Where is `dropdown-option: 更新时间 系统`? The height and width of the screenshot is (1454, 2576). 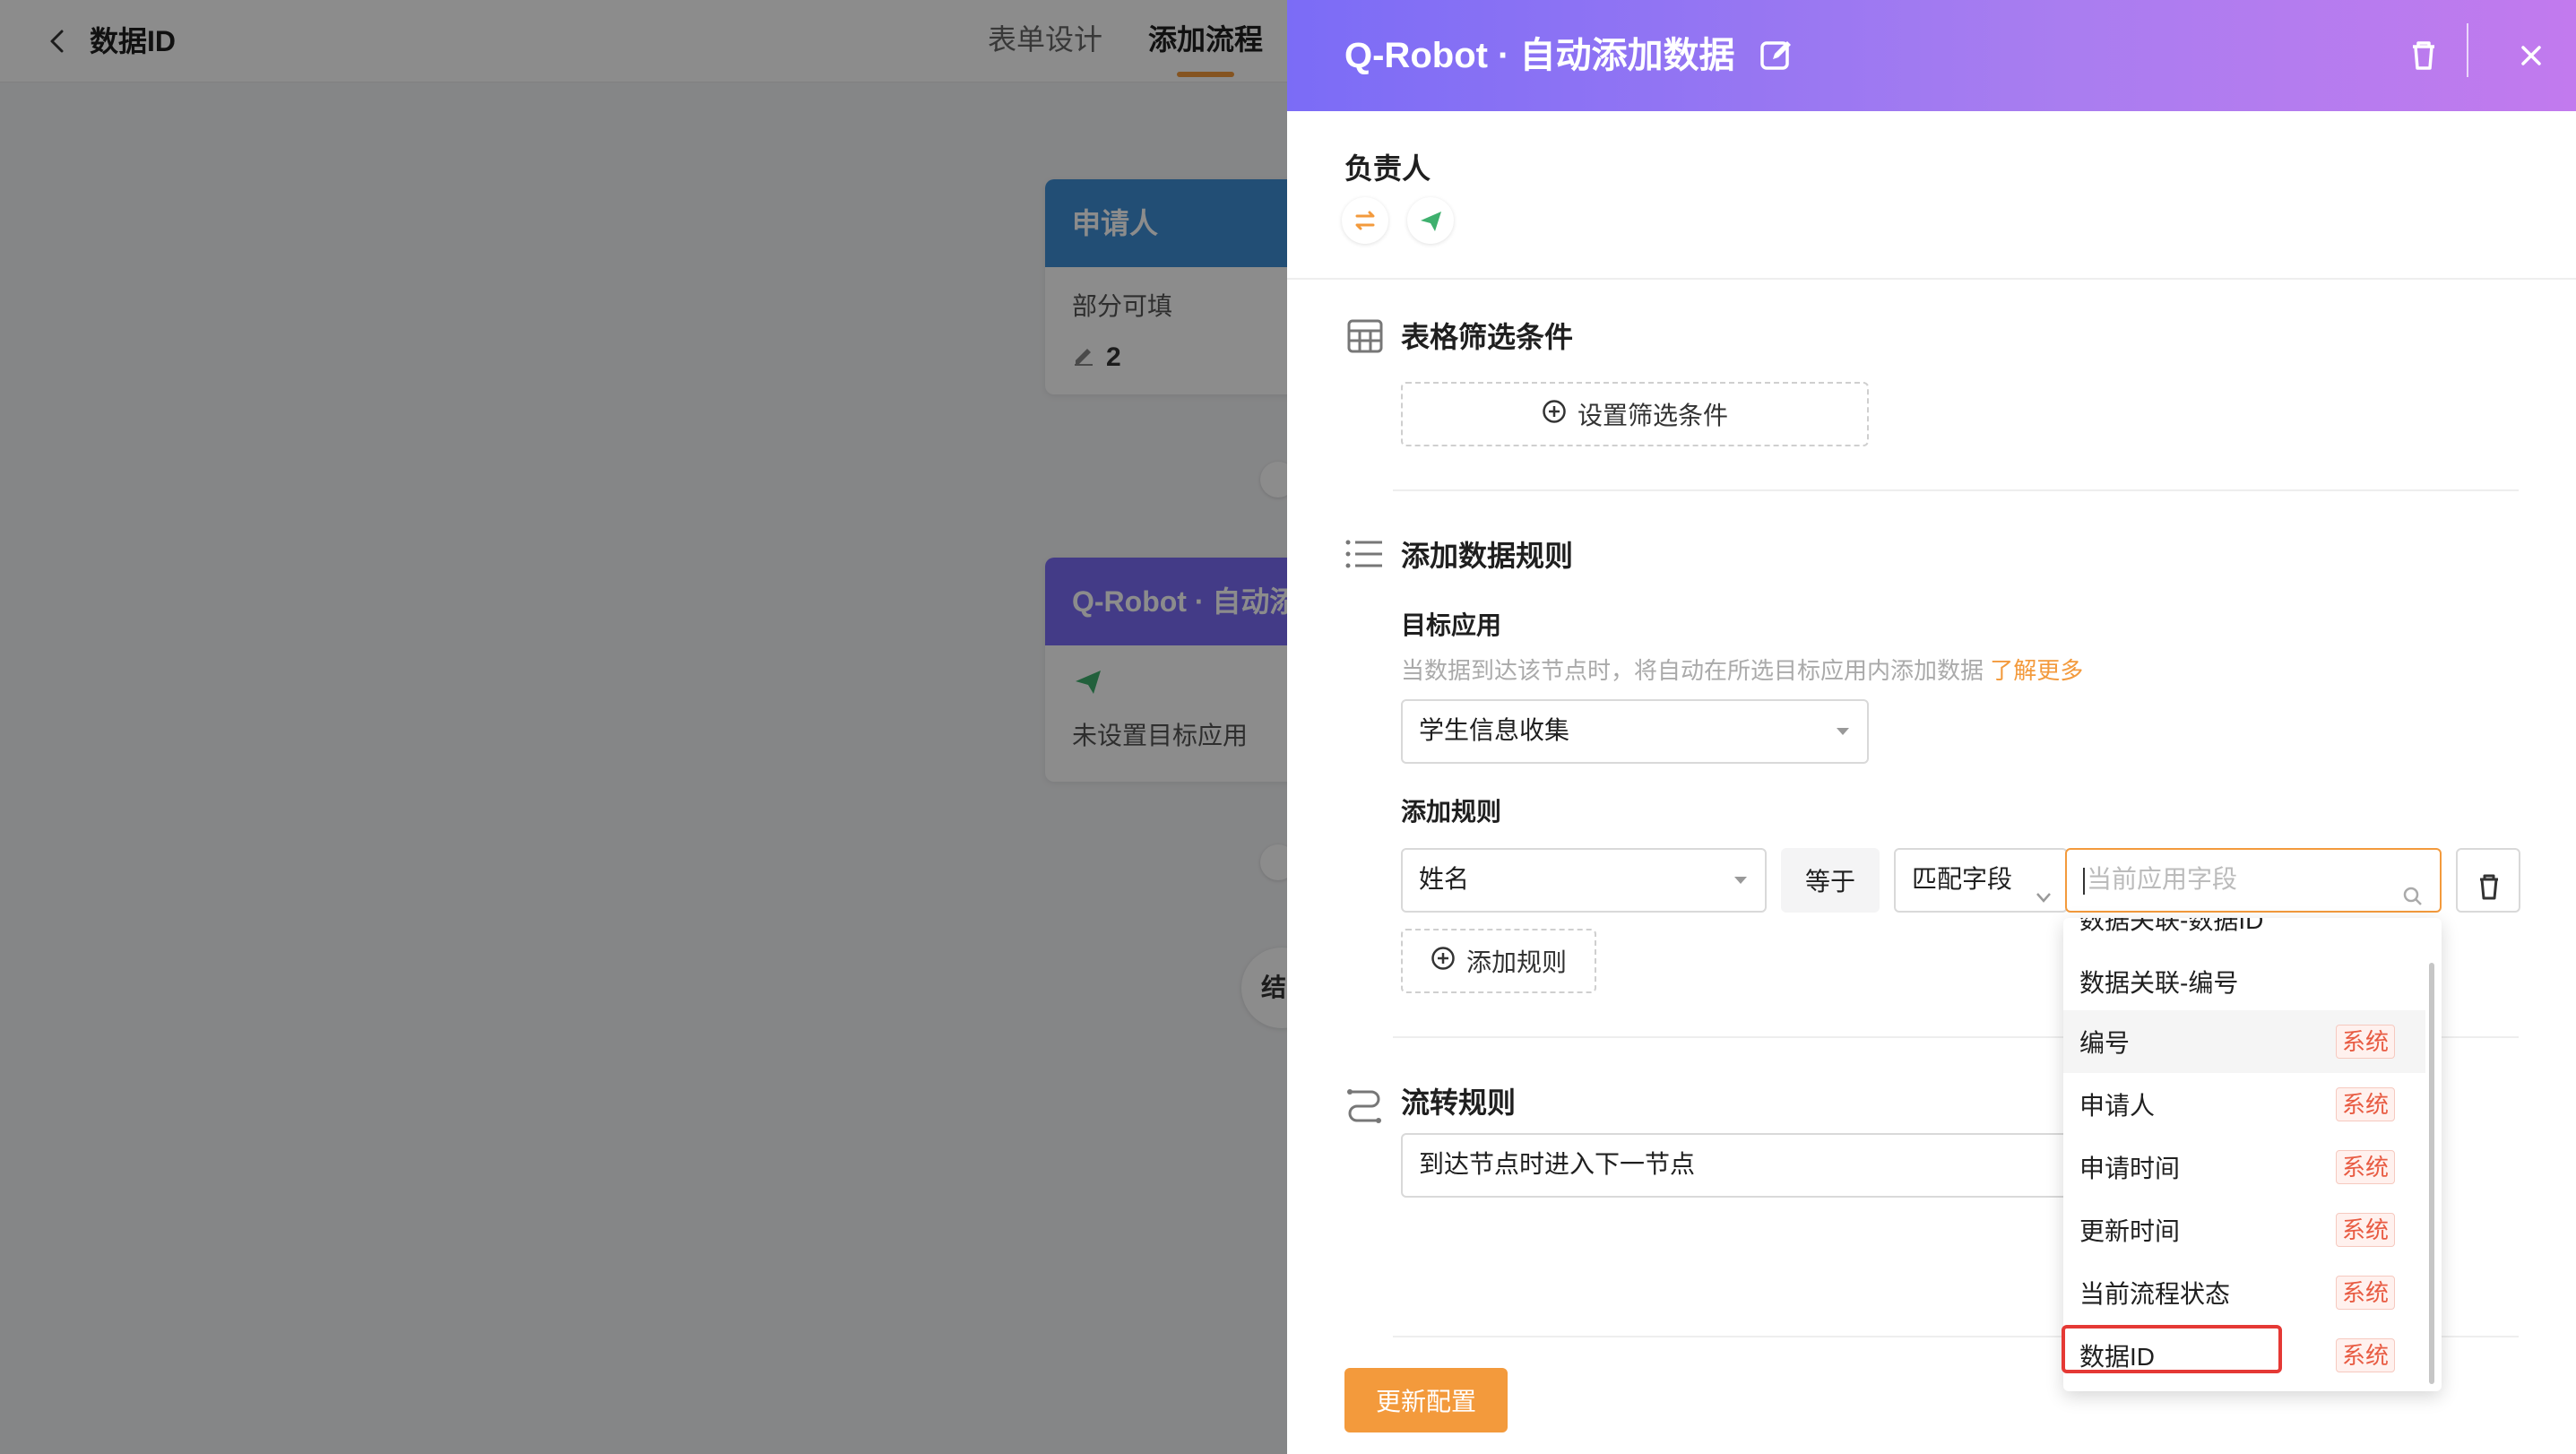 dropdown-option: 更新时间 系统 is located at coordinates (2244, 1230).